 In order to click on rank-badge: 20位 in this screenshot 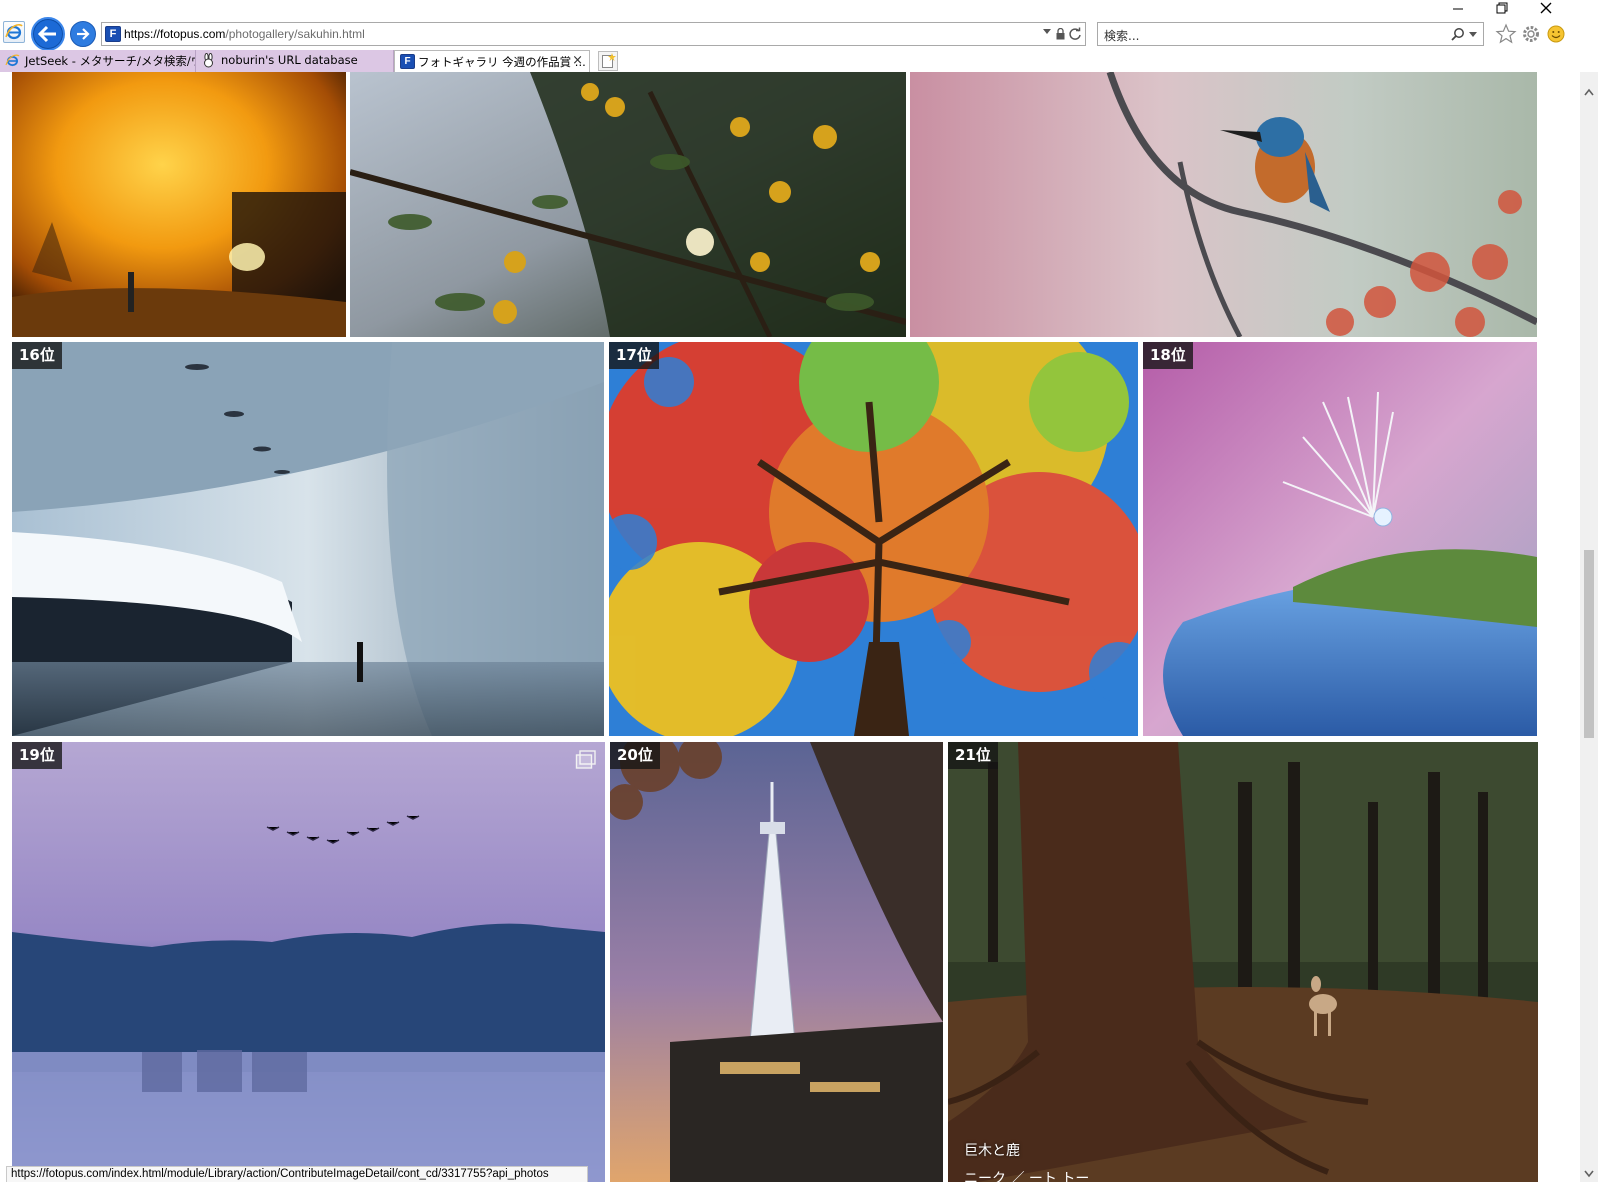, I will do `click(635, 755)`.